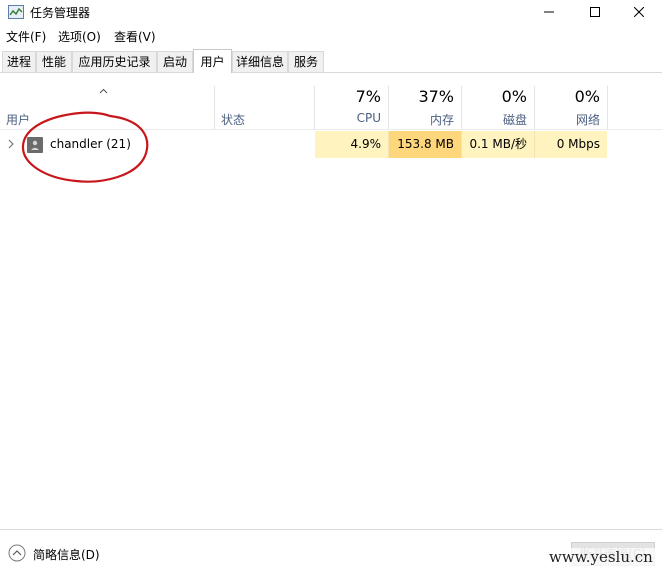 The image size is (662, 578). What do you see at coordinates (16, 12) in the screenshot?
I see `task-manager-icon` at bounding box center [16, 12].